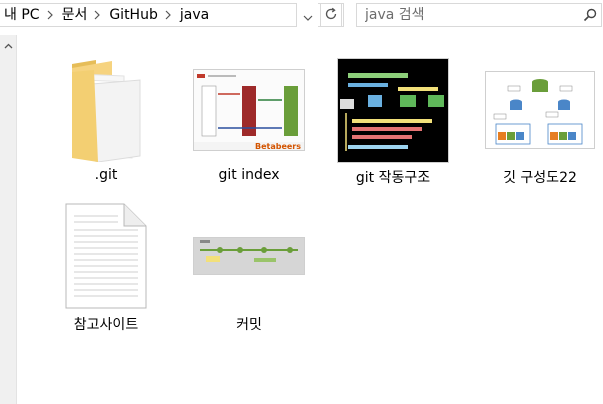  I want to click on search-box, so click(479, 15).